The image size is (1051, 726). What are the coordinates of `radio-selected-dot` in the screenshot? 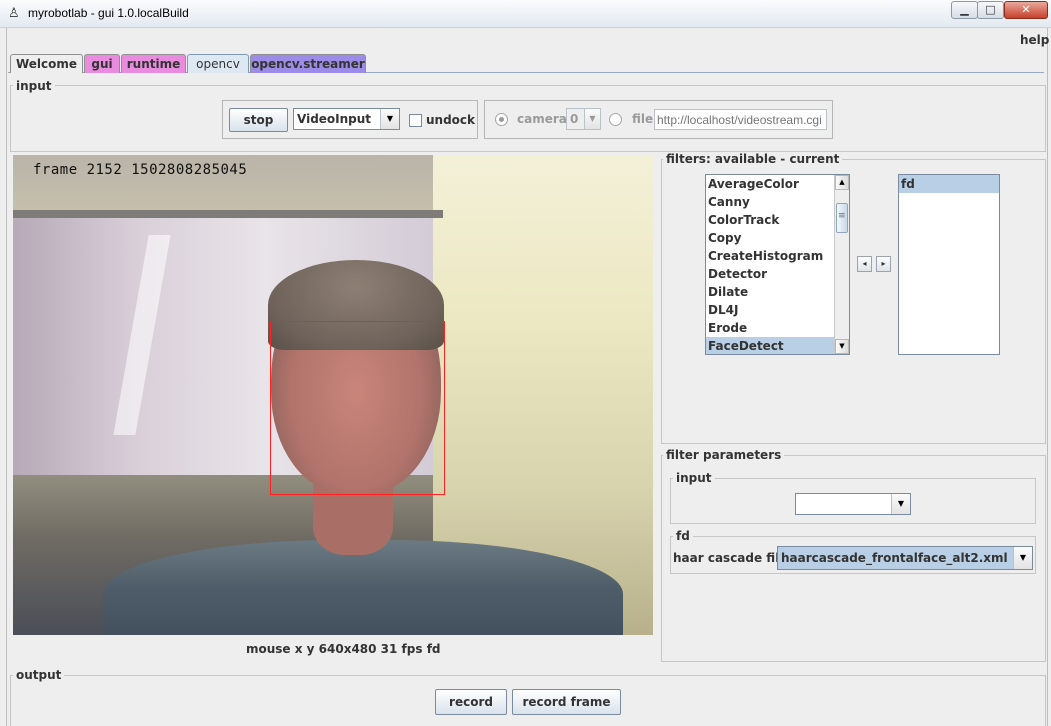 It's located at (501, 119).